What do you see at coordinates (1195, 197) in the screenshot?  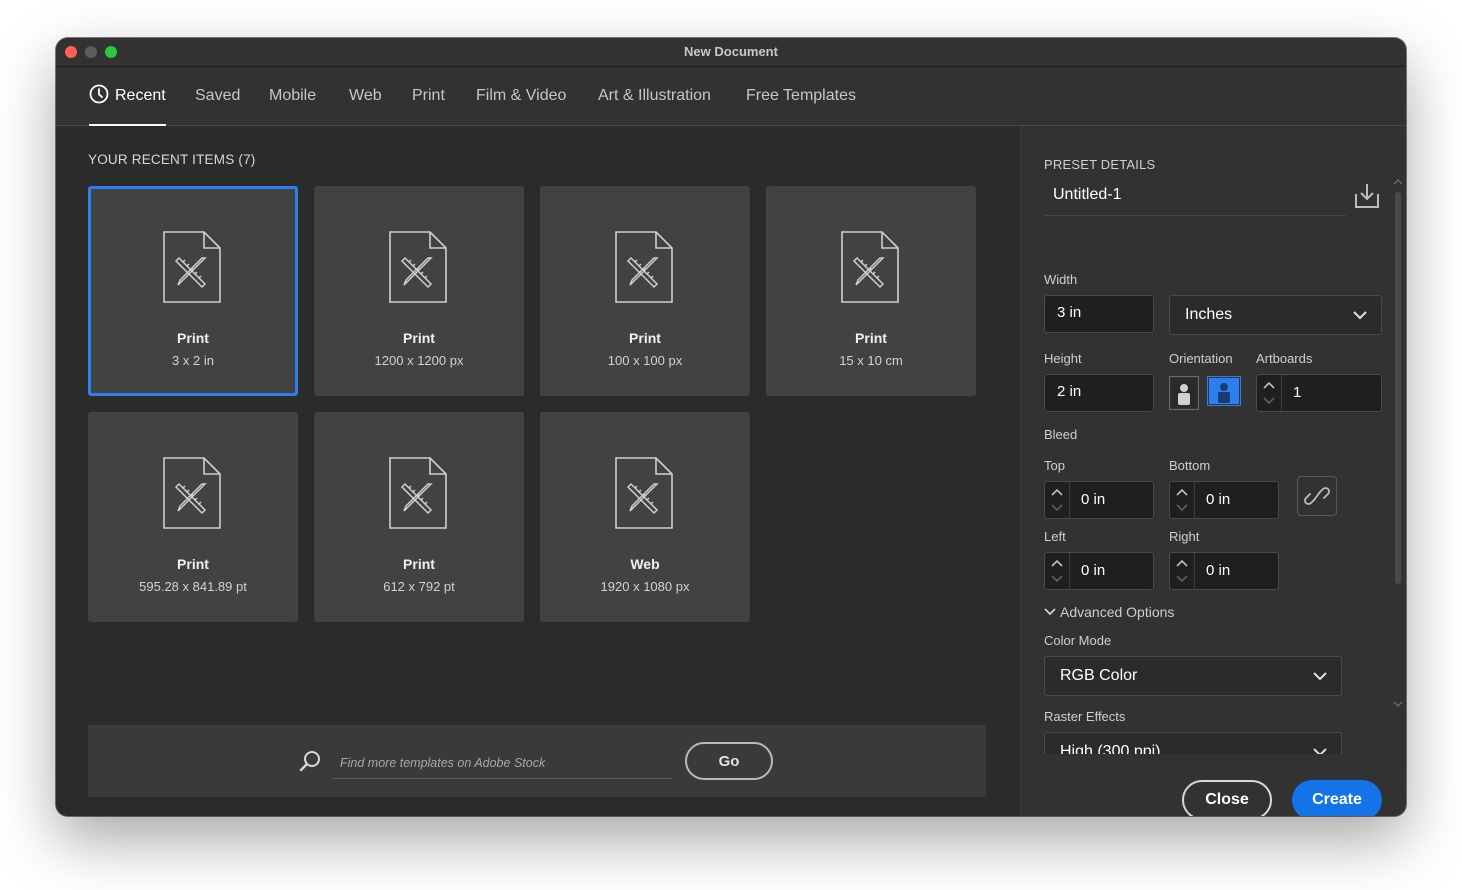 I see `document-name-field: Untitled-1` at bounding box center [1195, 197].